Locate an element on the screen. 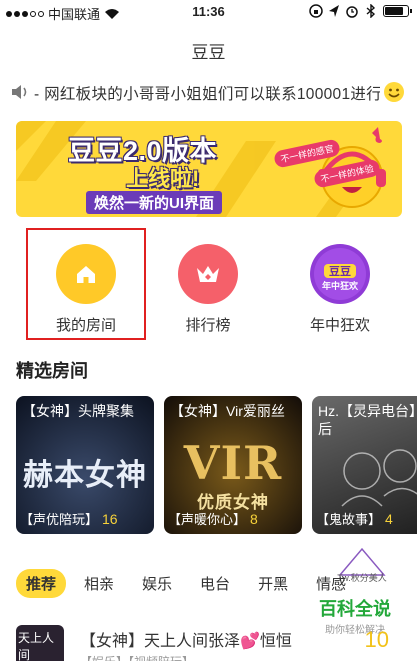  carnival-label: 年中狂欢 is located at coordinates (339, 325).